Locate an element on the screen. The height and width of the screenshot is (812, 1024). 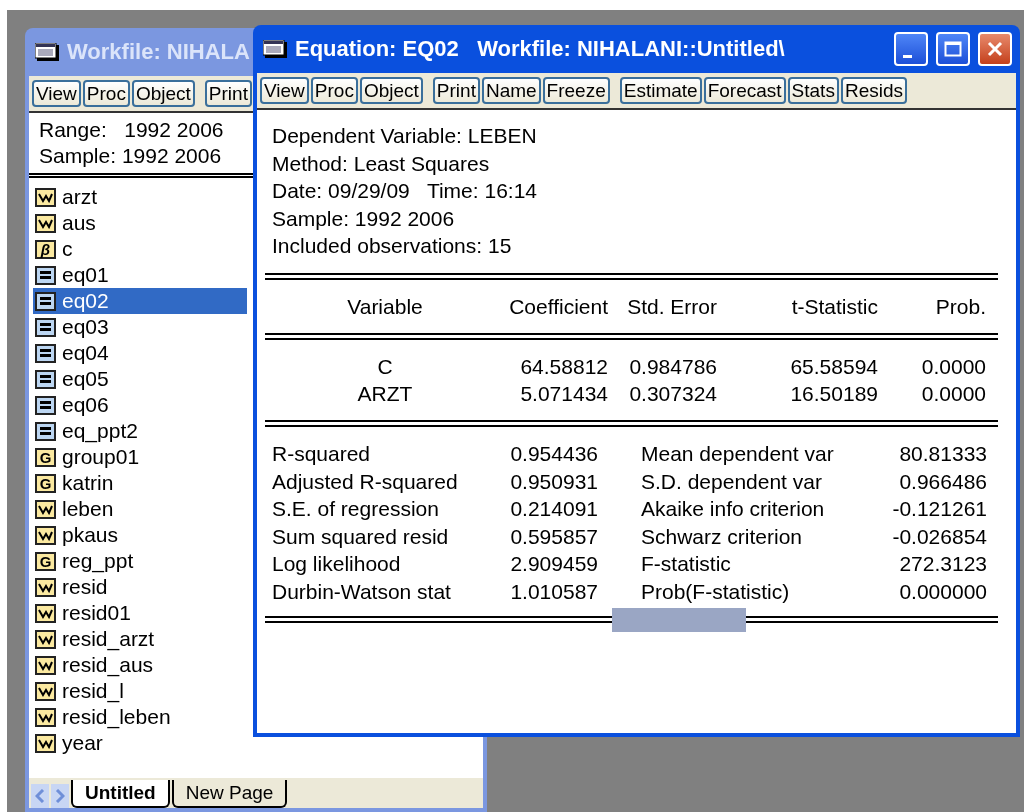
table-cell-text: 65.58594 is located at coordinates (833, 366).